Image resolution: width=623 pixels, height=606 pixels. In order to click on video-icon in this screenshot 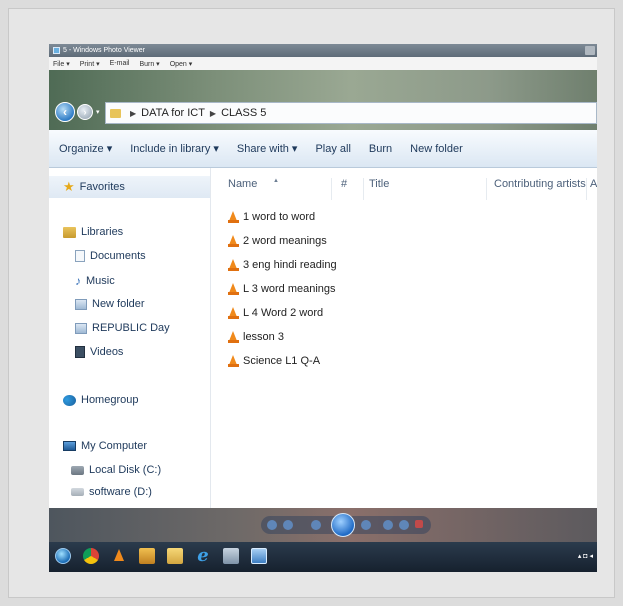, I will do `click(80, 352)`.